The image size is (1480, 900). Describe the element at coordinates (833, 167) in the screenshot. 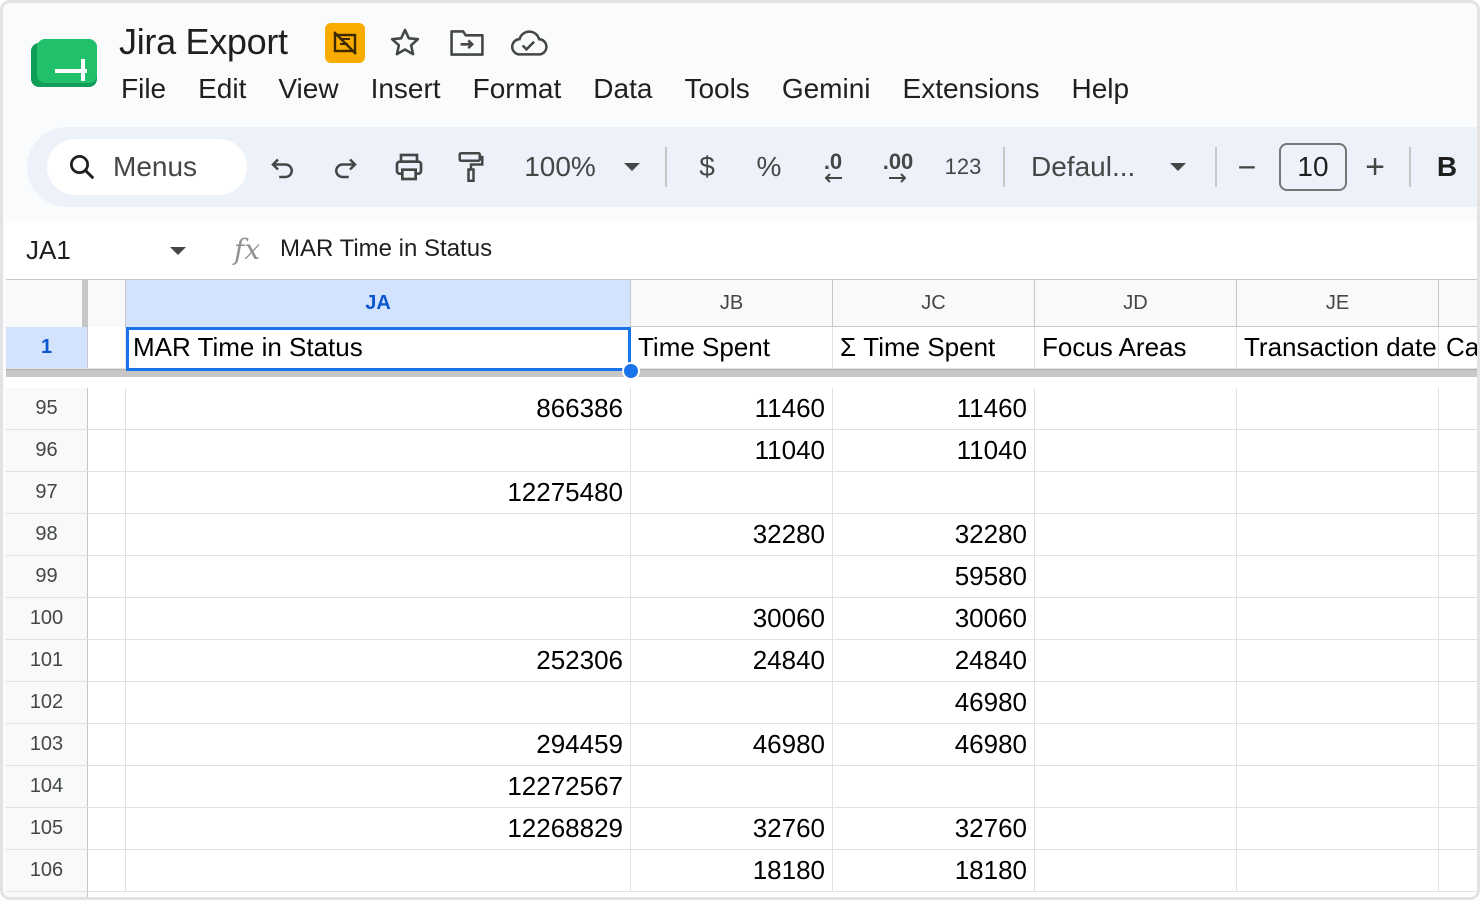

I see `decrease-decimals-button: .0` at that location.